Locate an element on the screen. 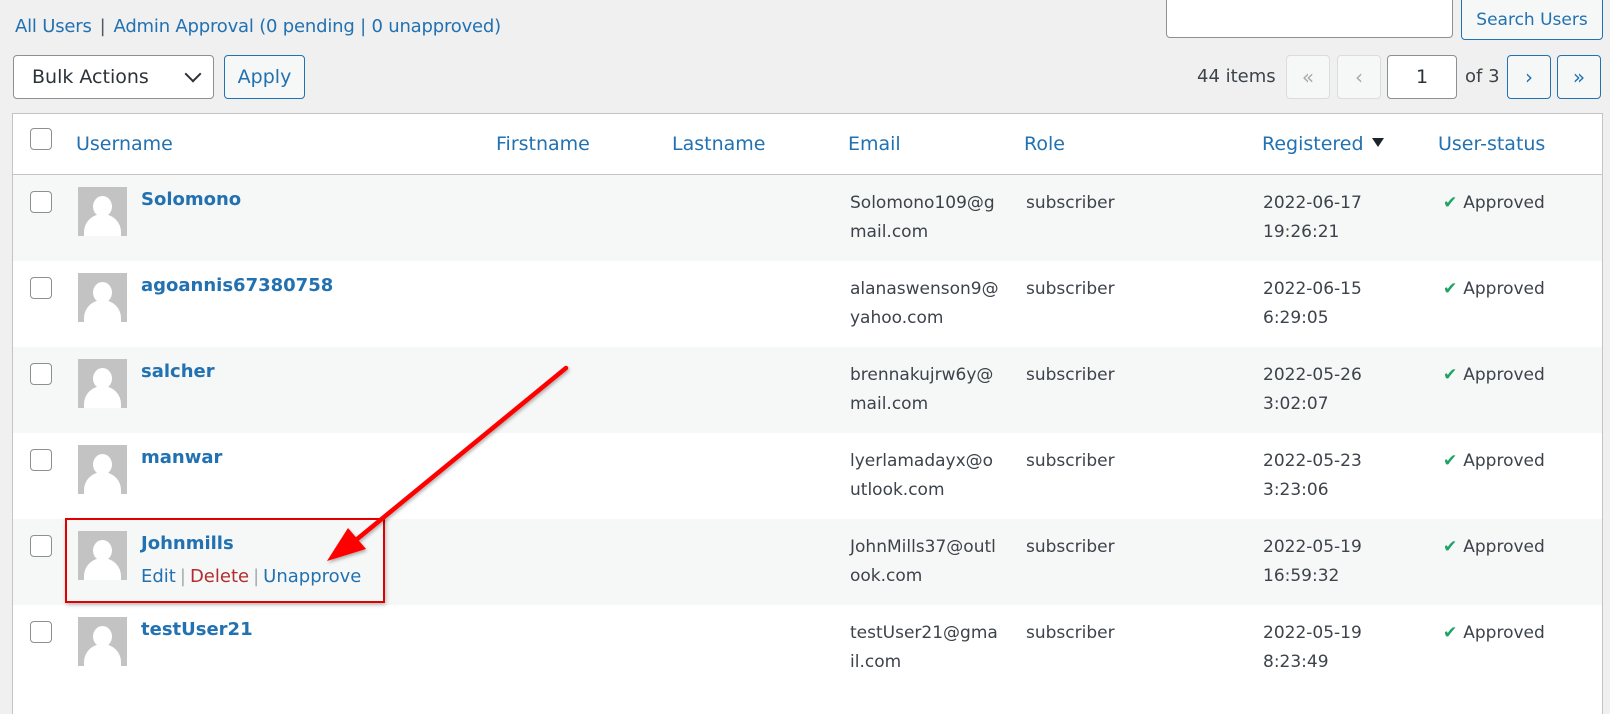 The image size is (1610, 714). search-users-input is located at coordinates (1309, 19).